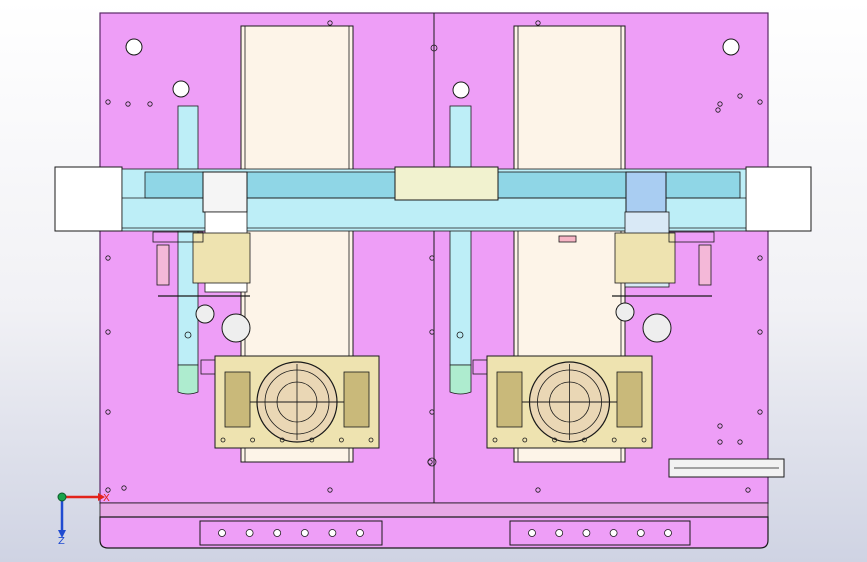  I want to click on gantry-end-block-left, so click(88, 199).